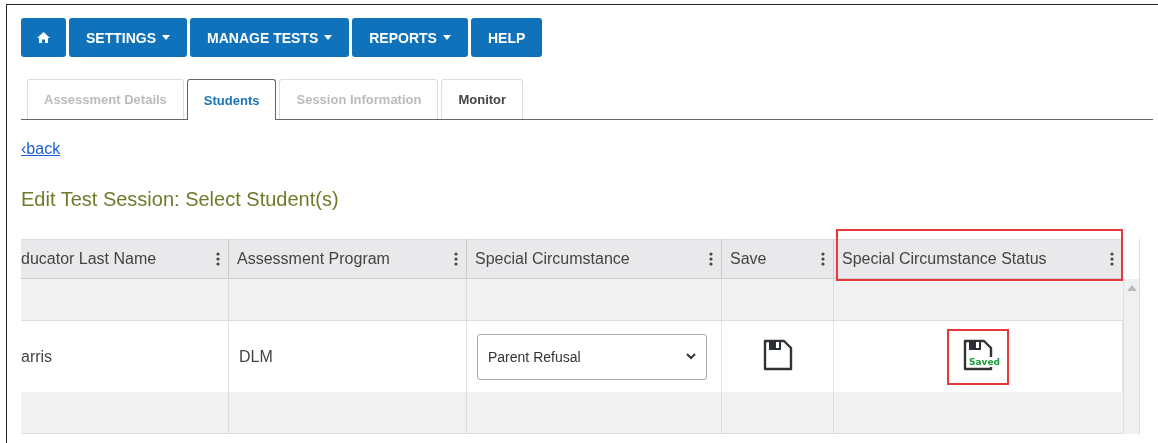  Describe the element at coordinates (231, 99) in the screenshot. I see `tab: Students` at that location.